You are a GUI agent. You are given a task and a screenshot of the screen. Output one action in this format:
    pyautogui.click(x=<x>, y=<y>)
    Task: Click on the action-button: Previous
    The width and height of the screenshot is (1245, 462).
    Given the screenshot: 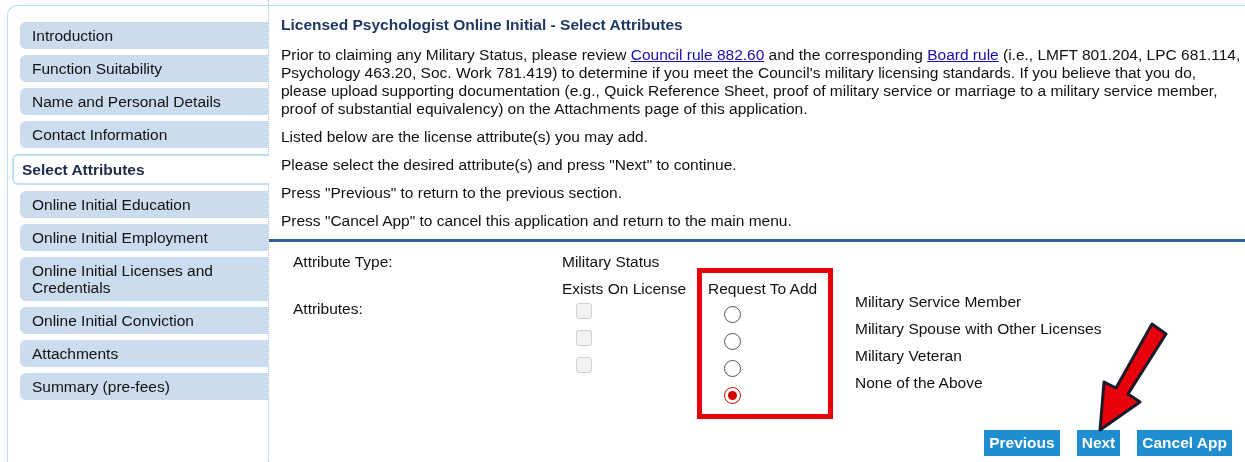 What is the action you would take?
    pyautogui.click(x=1022, y=443)
    